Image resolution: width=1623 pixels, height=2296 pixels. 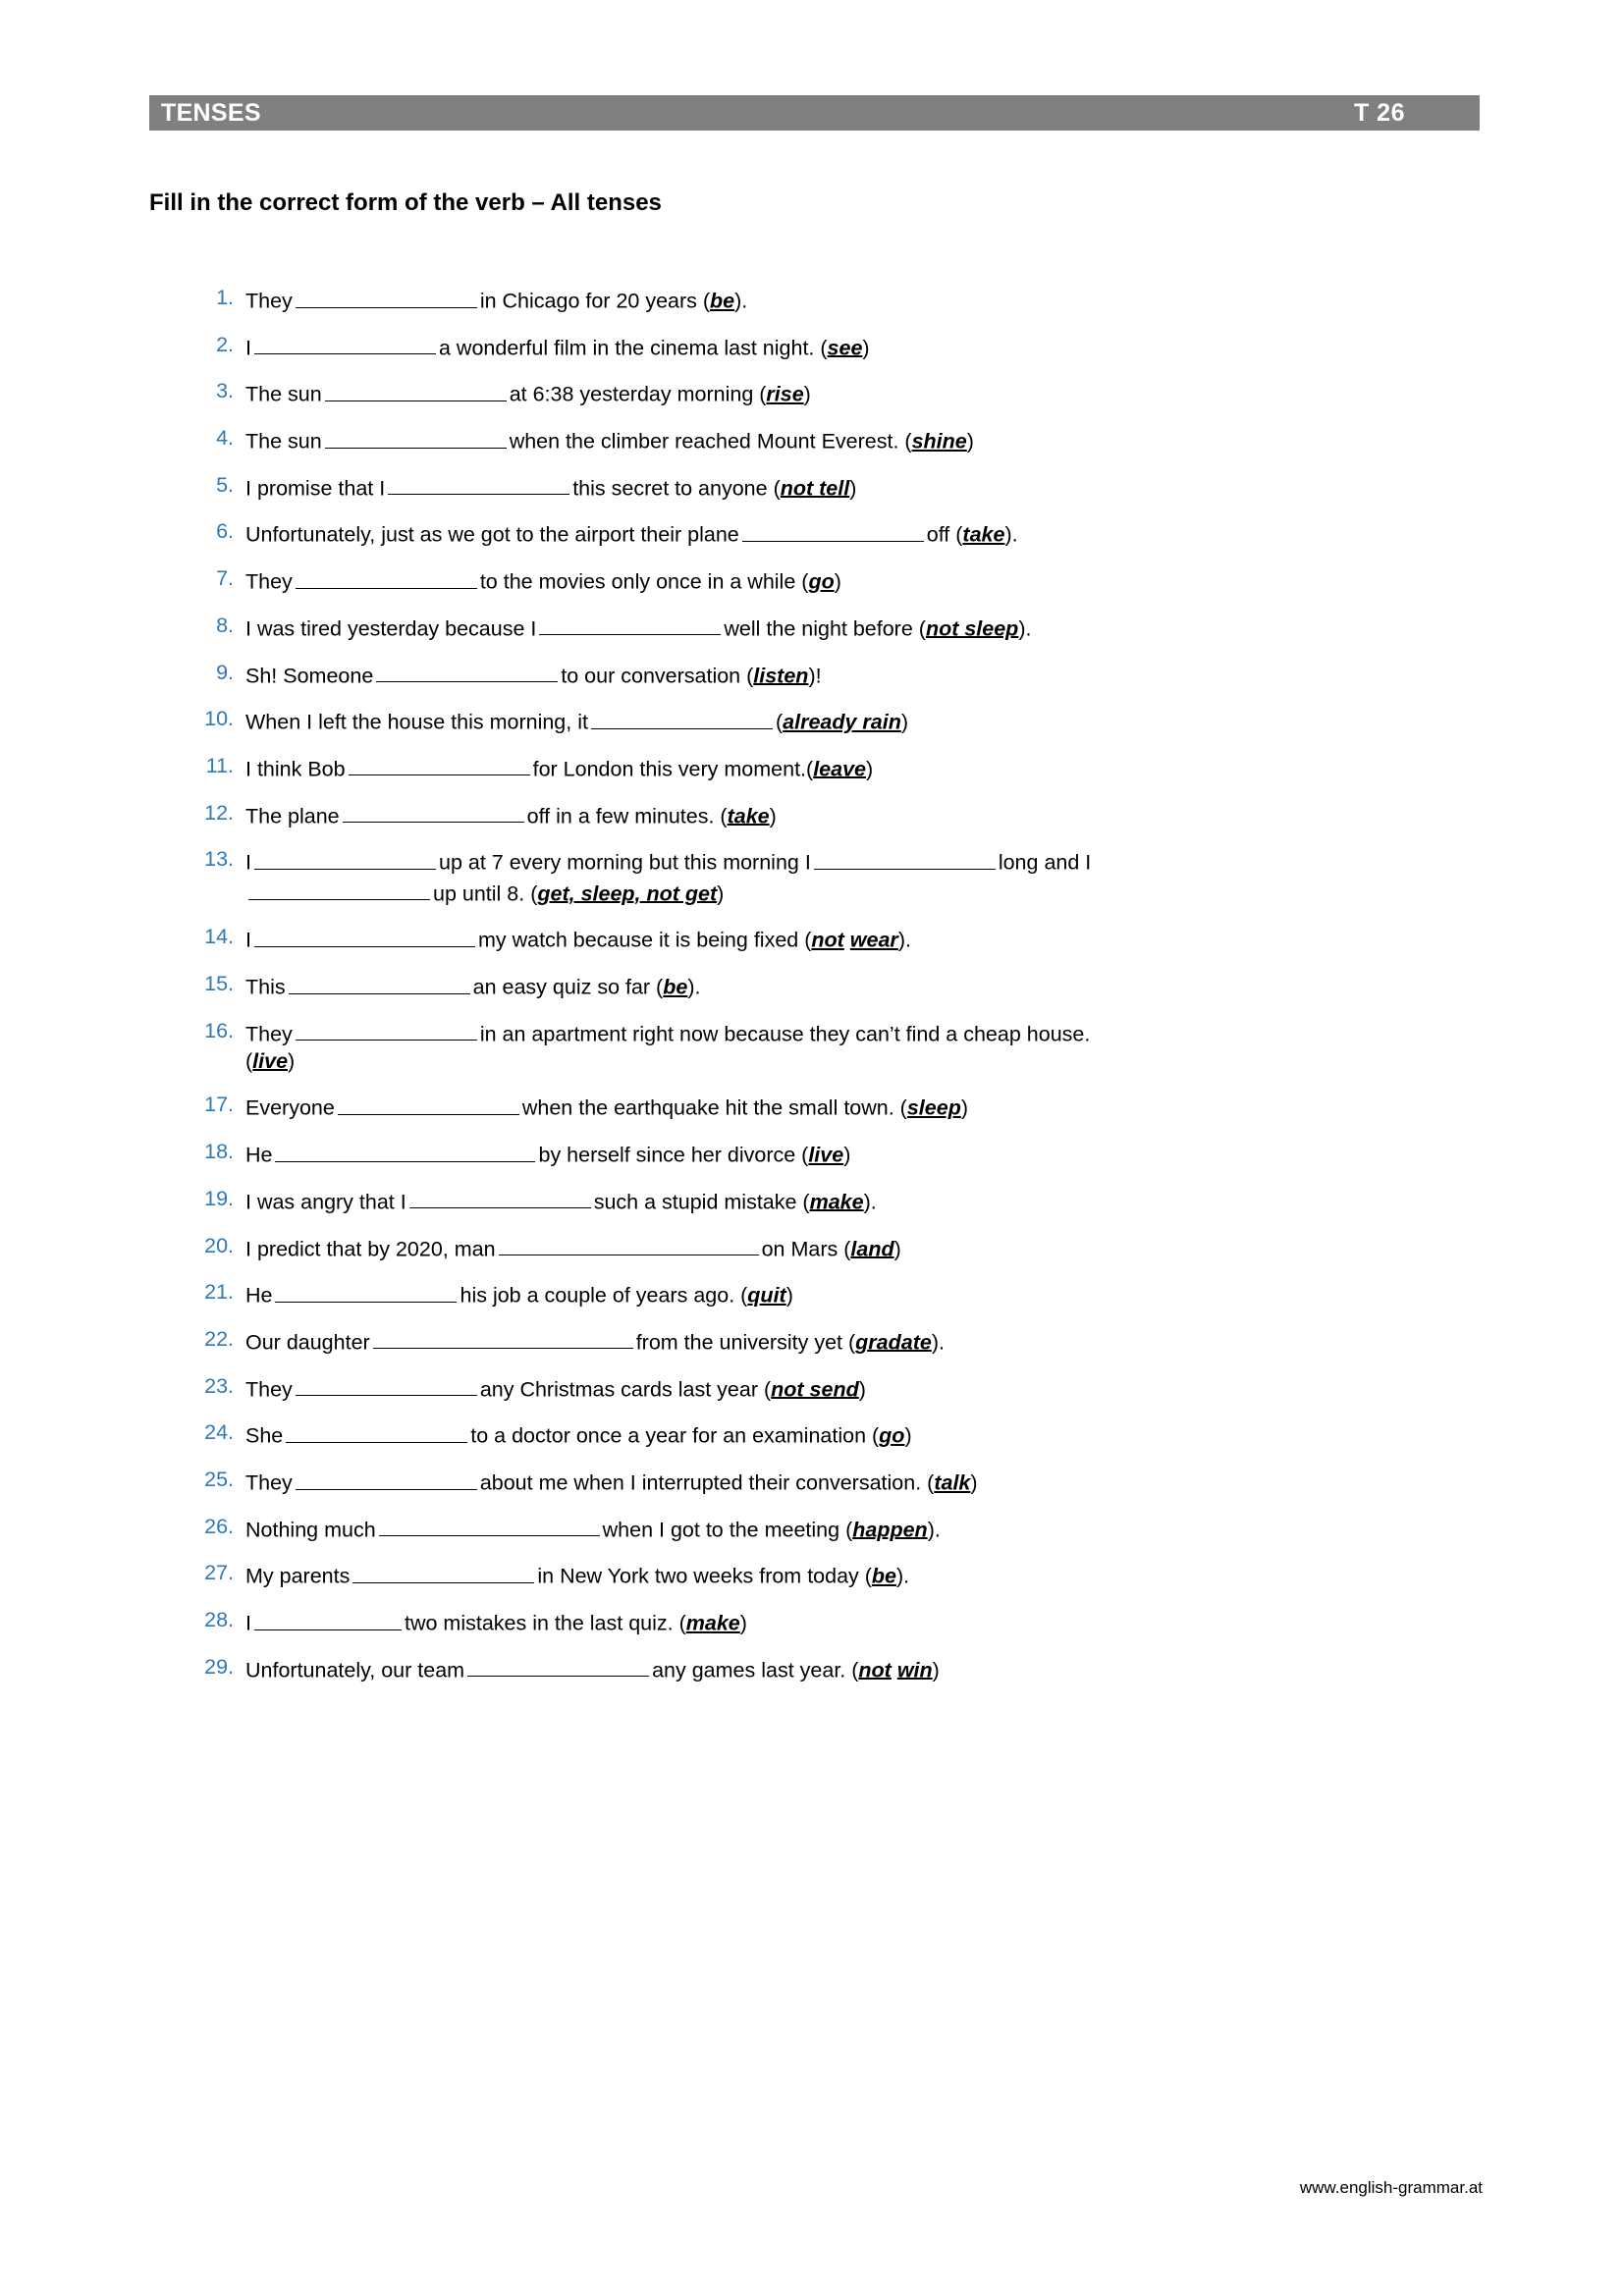 I want to click on item-text-post: long and I, so click(x=1045, y=863).